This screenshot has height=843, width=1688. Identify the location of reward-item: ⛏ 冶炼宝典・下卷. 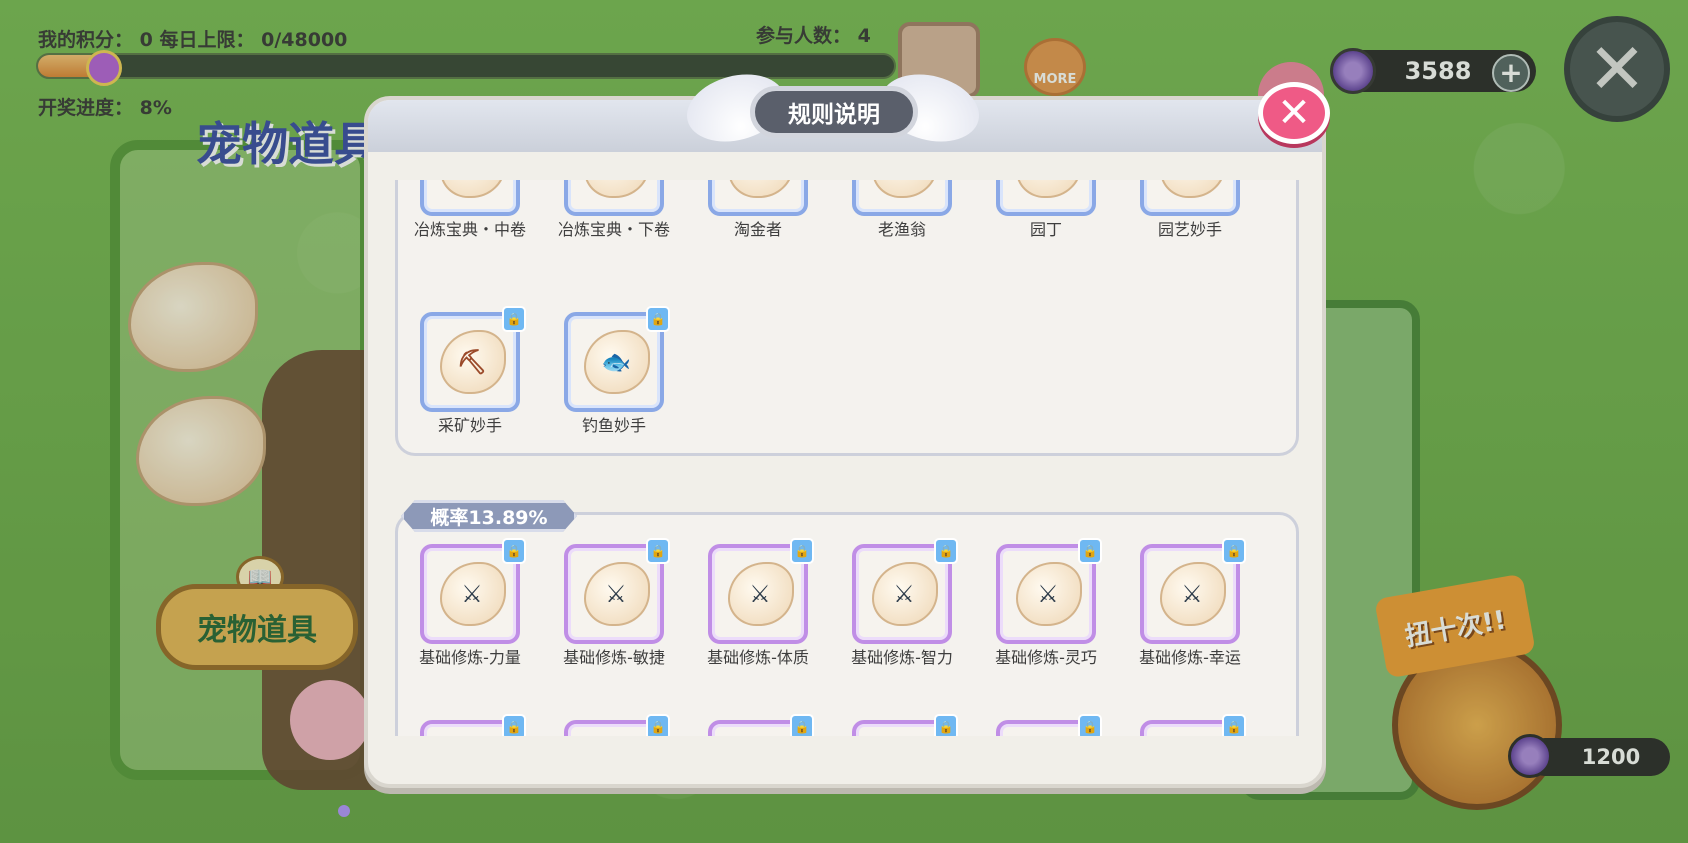
(614, 209).